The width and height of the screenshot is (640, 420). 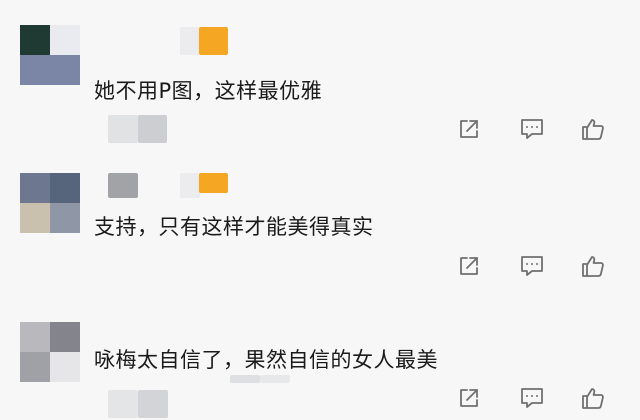 I want to click on comment-text: 她不用P图，这样最优雅, so click(x=208, y=91).